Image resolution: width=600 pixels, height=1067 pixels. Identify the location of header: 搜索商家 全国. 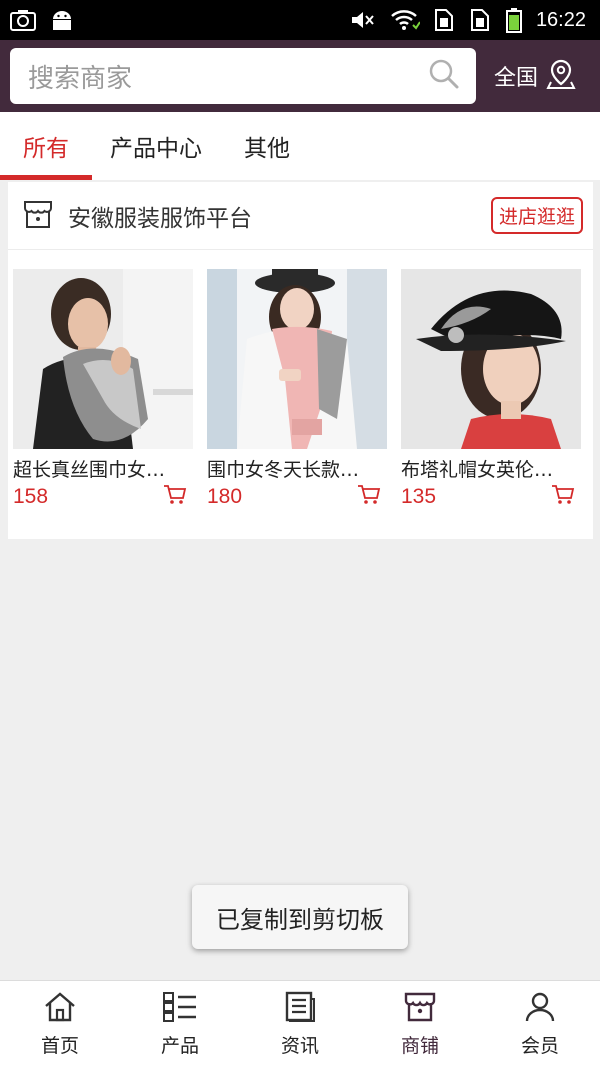
(300, 76).